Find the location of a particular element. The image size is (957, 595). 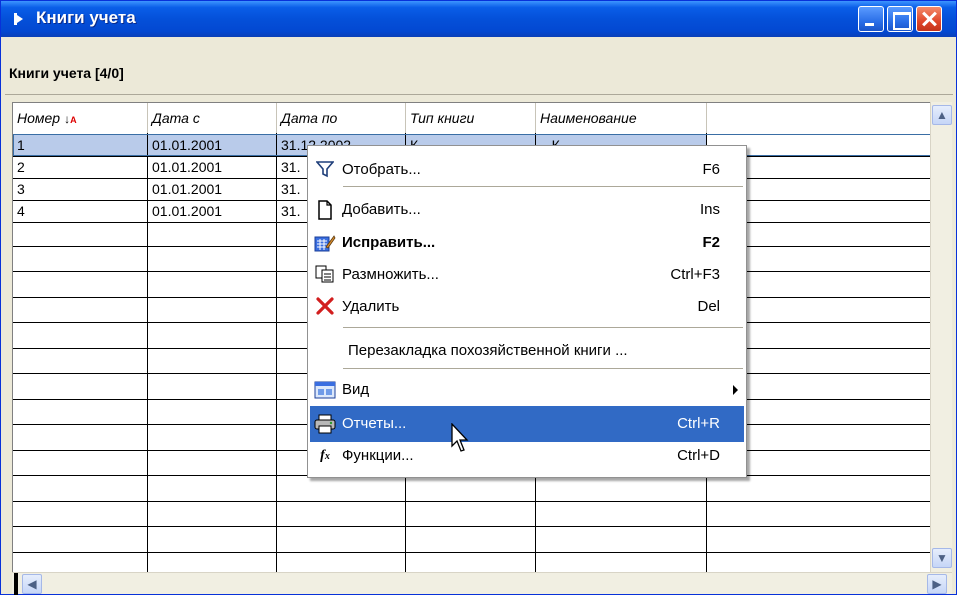

menu-item-edit: Исправить... F2 is located at coordinates (527, 243).